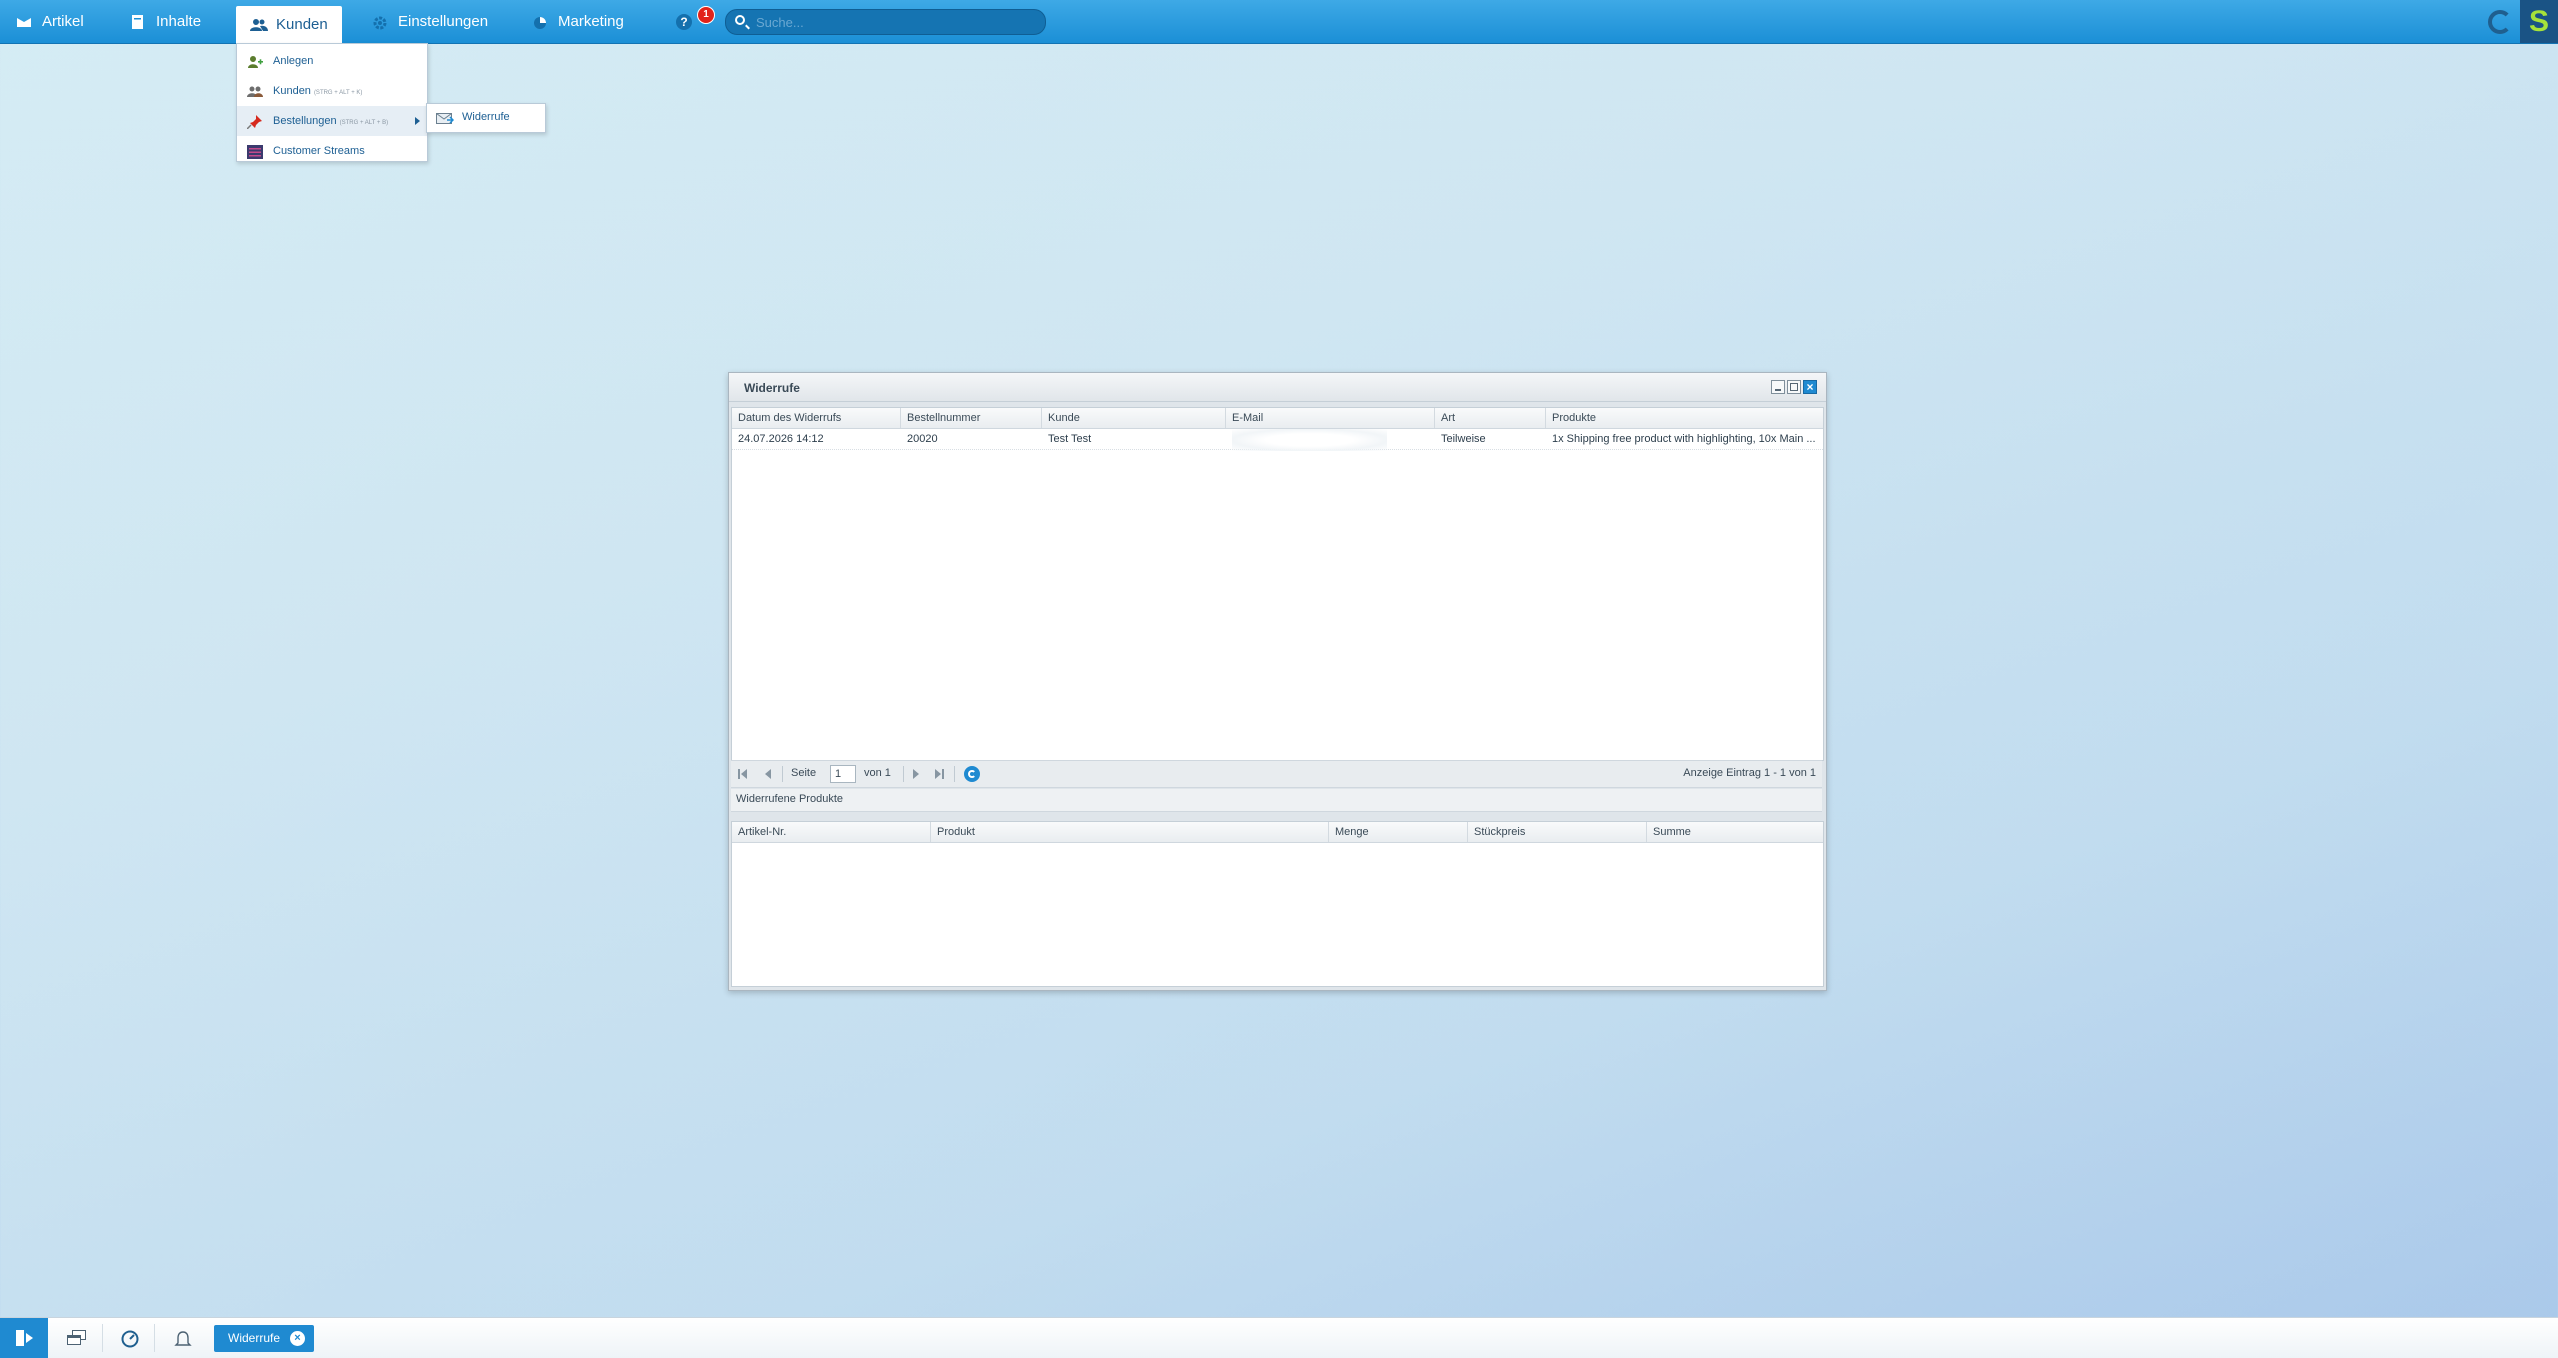  Describe the element at coordinates (332, 61) in the screenshot. I see `menu-item-anlegen: Anlegen` at that location.